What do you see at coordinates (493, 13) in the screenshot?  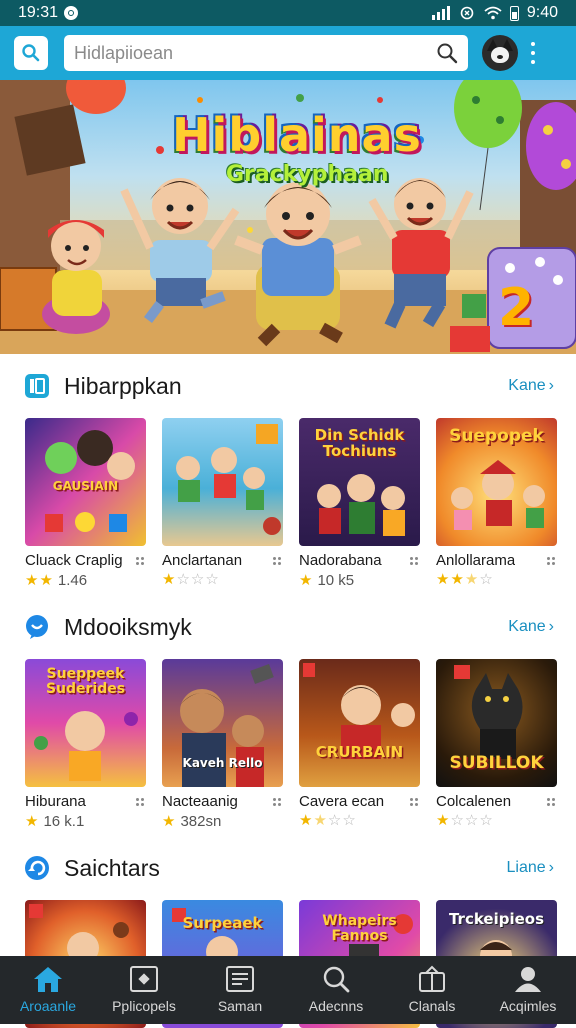 I see `wifi-icon` at bounding box center [493, 13].